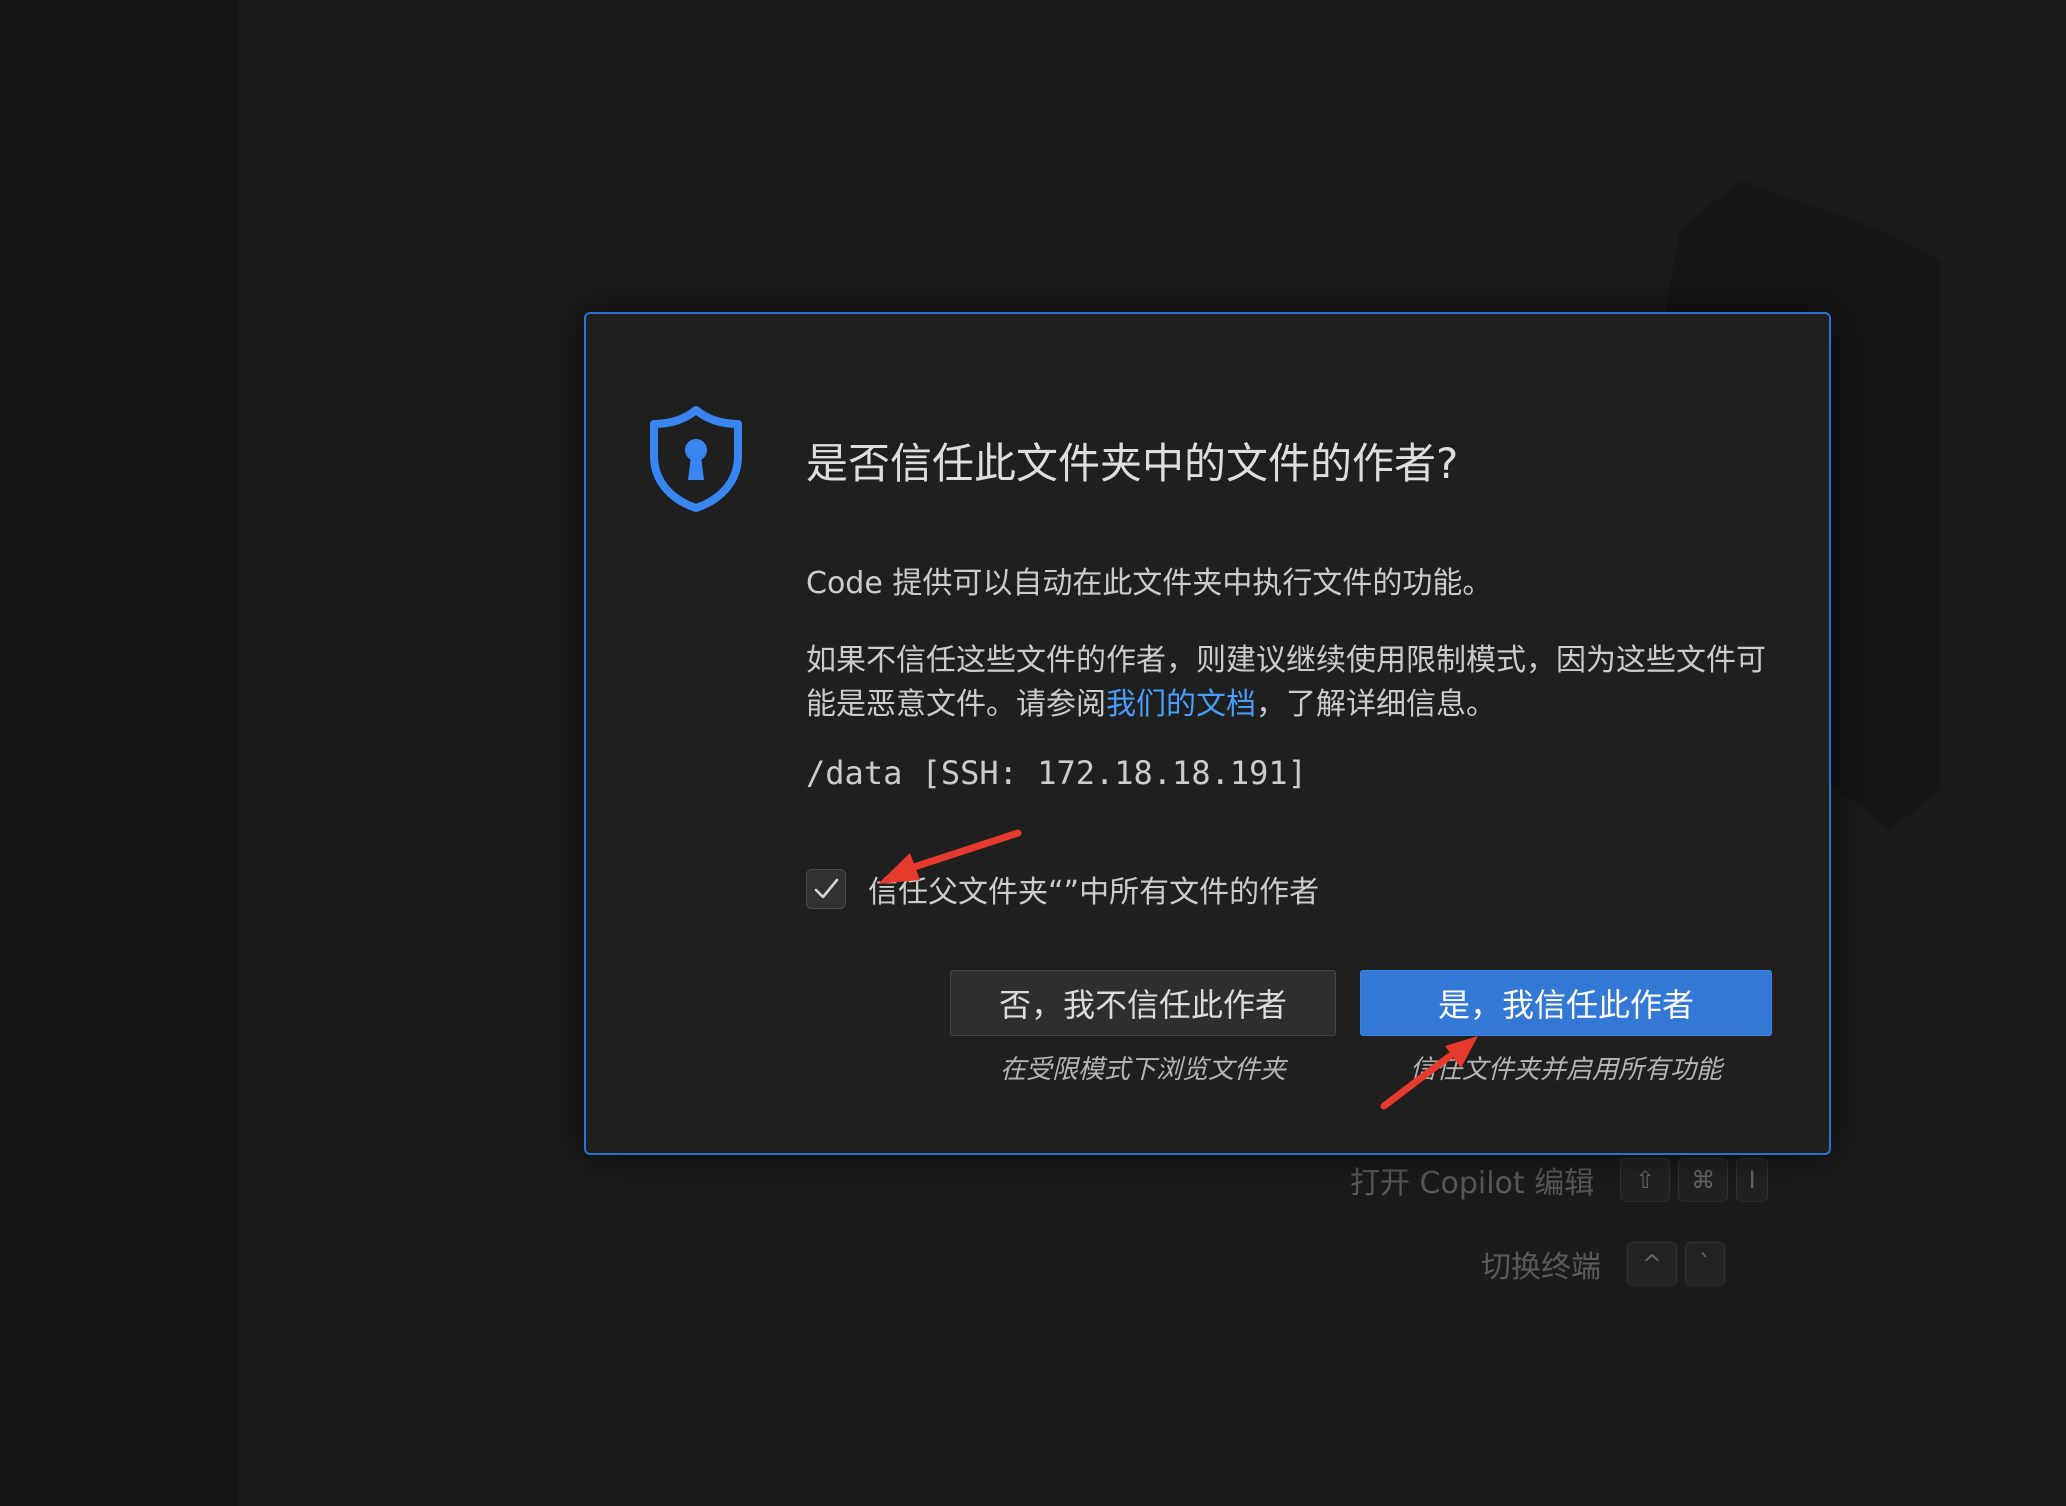  What do you see at coordinates (1541, 1267) in the screenshot?
I see `hint-terminal-label: 切换终端` at bounding box center [1541, 1267].